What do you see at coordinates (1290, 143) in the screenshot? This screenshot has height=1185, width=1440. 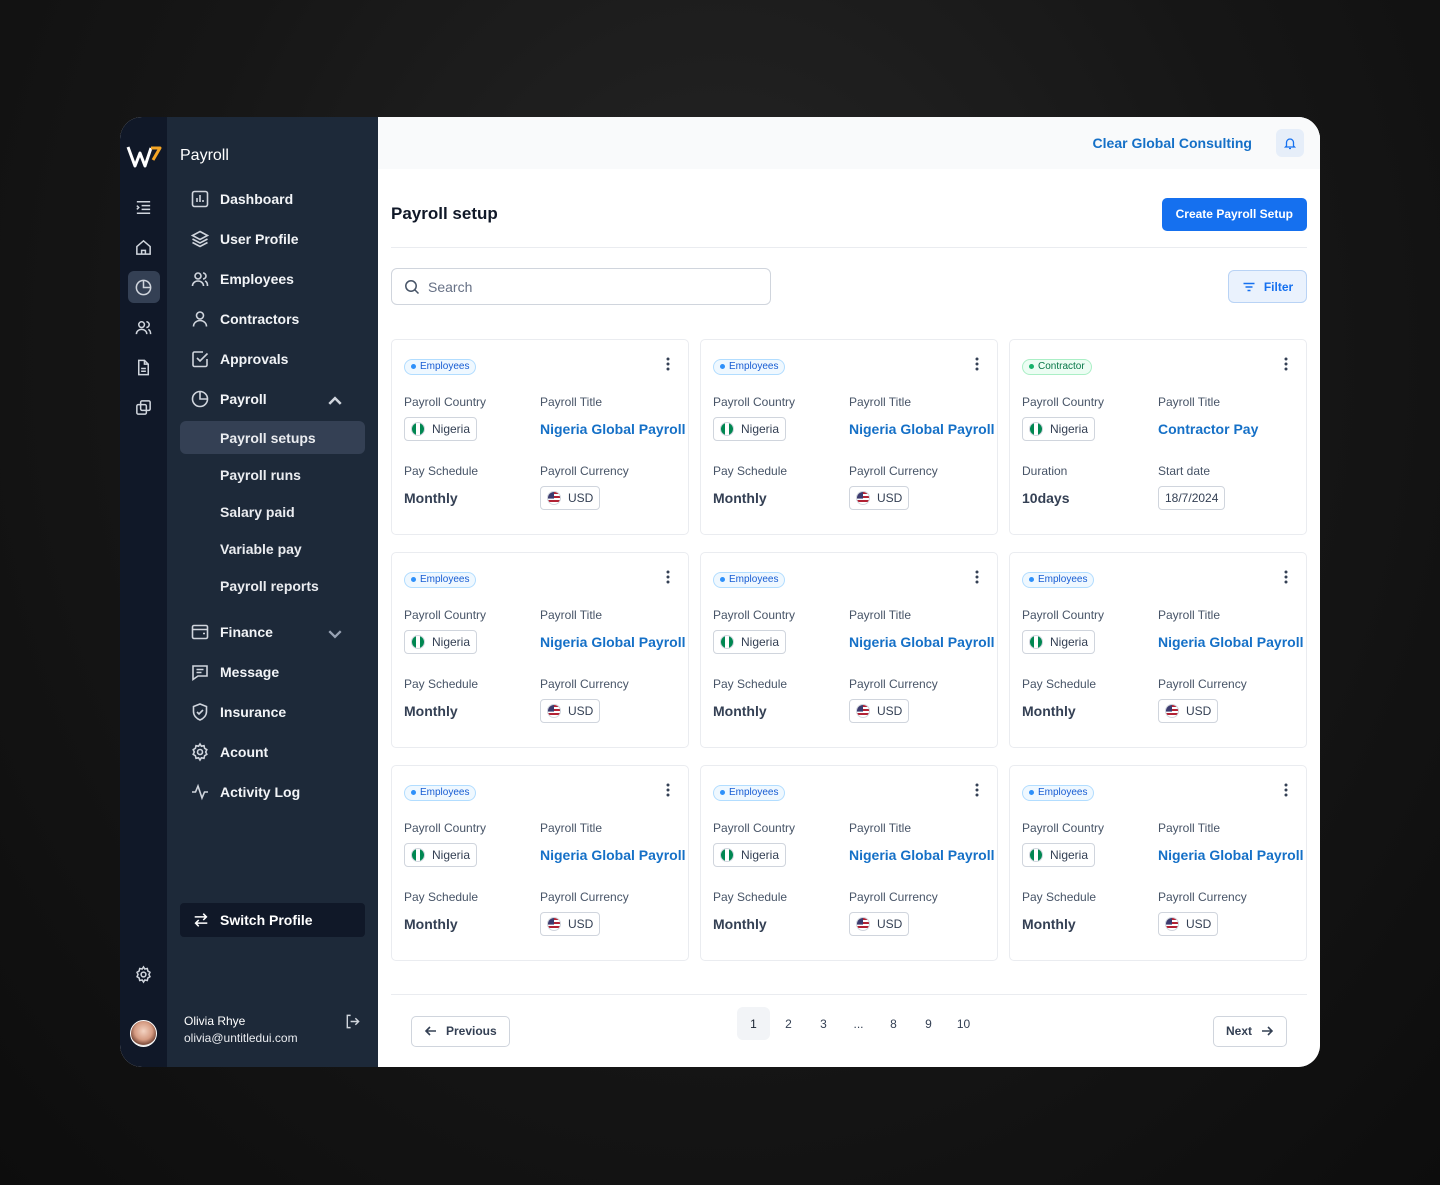 I see `bell-icon` at bounding box center [1290, 143].